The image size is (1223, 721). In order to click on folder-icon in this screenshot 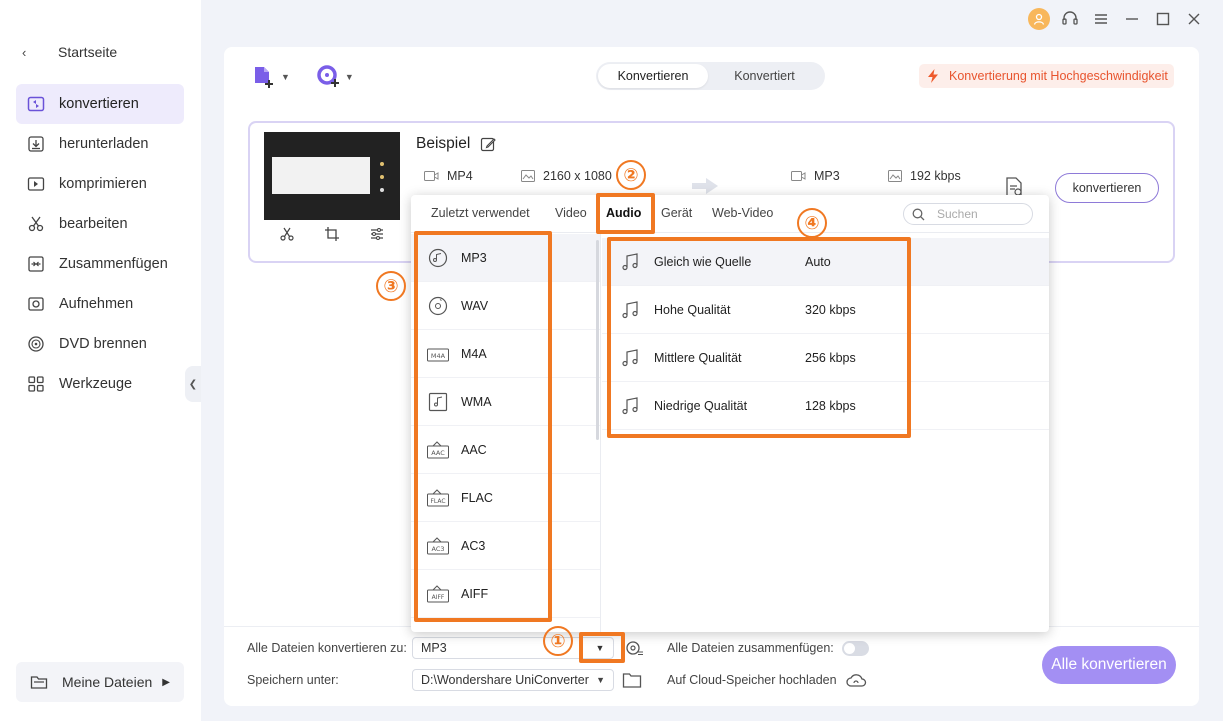, I will do `click(40, 682)`.